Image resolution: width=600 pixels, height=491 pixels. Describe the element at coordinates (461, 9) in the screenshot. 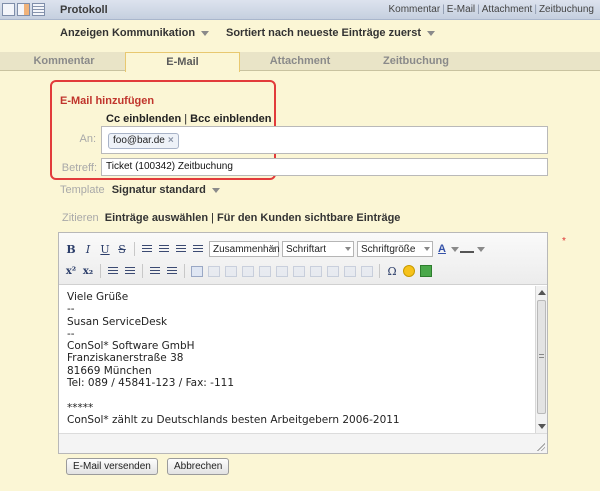

I see `link-email: E-Mail` at that location.